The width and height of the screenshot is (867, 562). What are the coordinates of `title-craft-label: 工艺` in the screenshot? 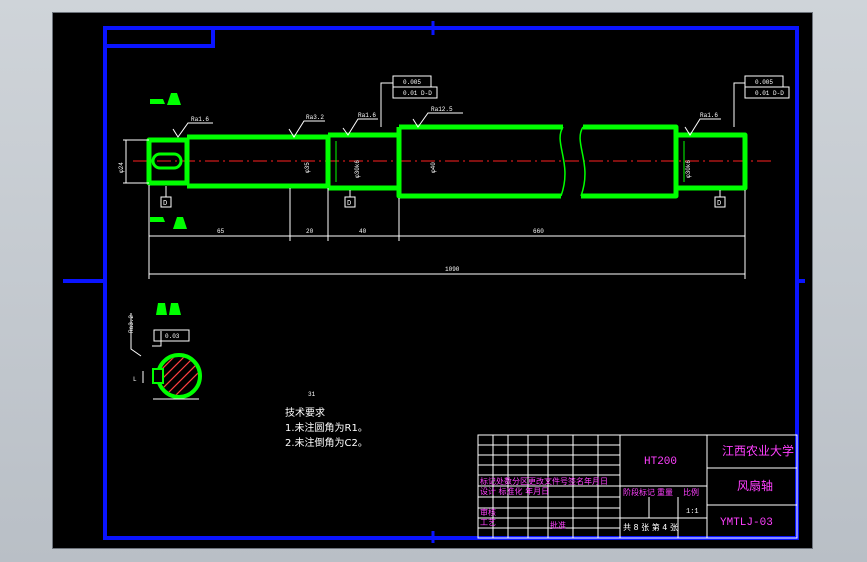 It's located at (488, 522).